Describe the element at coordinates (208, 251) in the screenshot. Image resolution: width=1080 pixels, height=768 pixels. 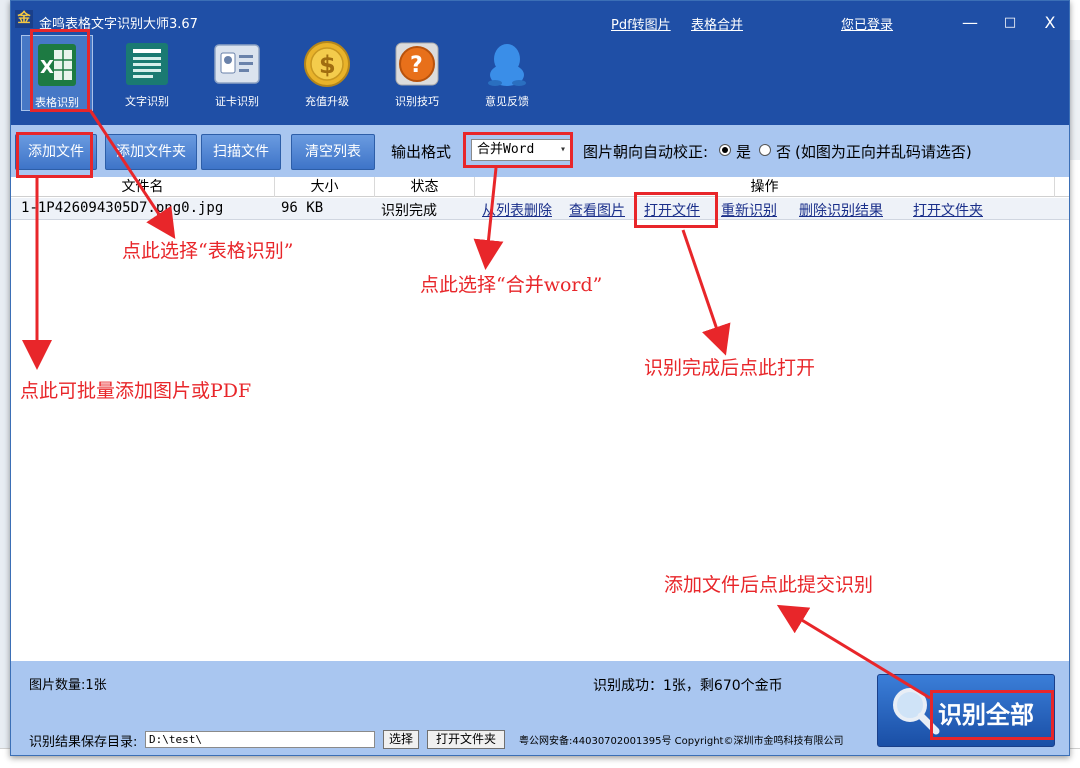
I see `annotation-text-table-recognition: 点此选择“表格识别”` at that location.